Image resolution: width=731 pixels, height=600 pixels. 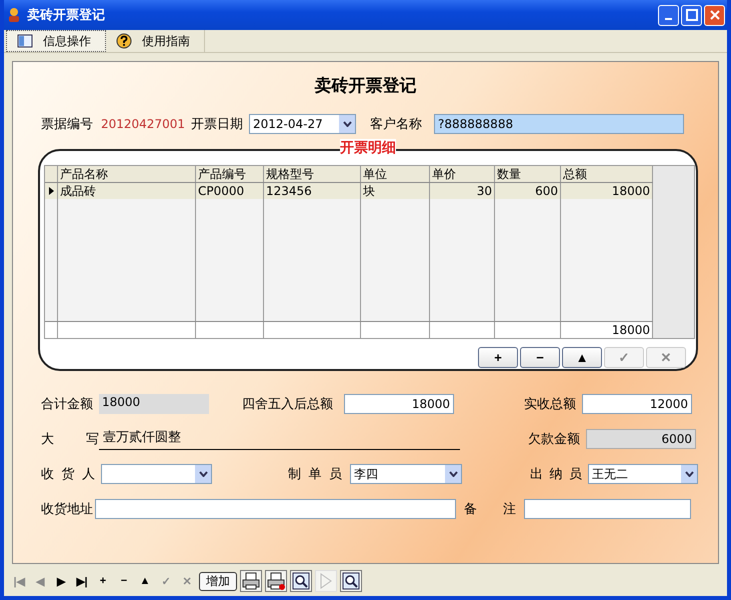 What do you see at coordinates (399, 404) in the screenshot?
I see `rounded-total-field: 18000` at bounding box center [399, 404].